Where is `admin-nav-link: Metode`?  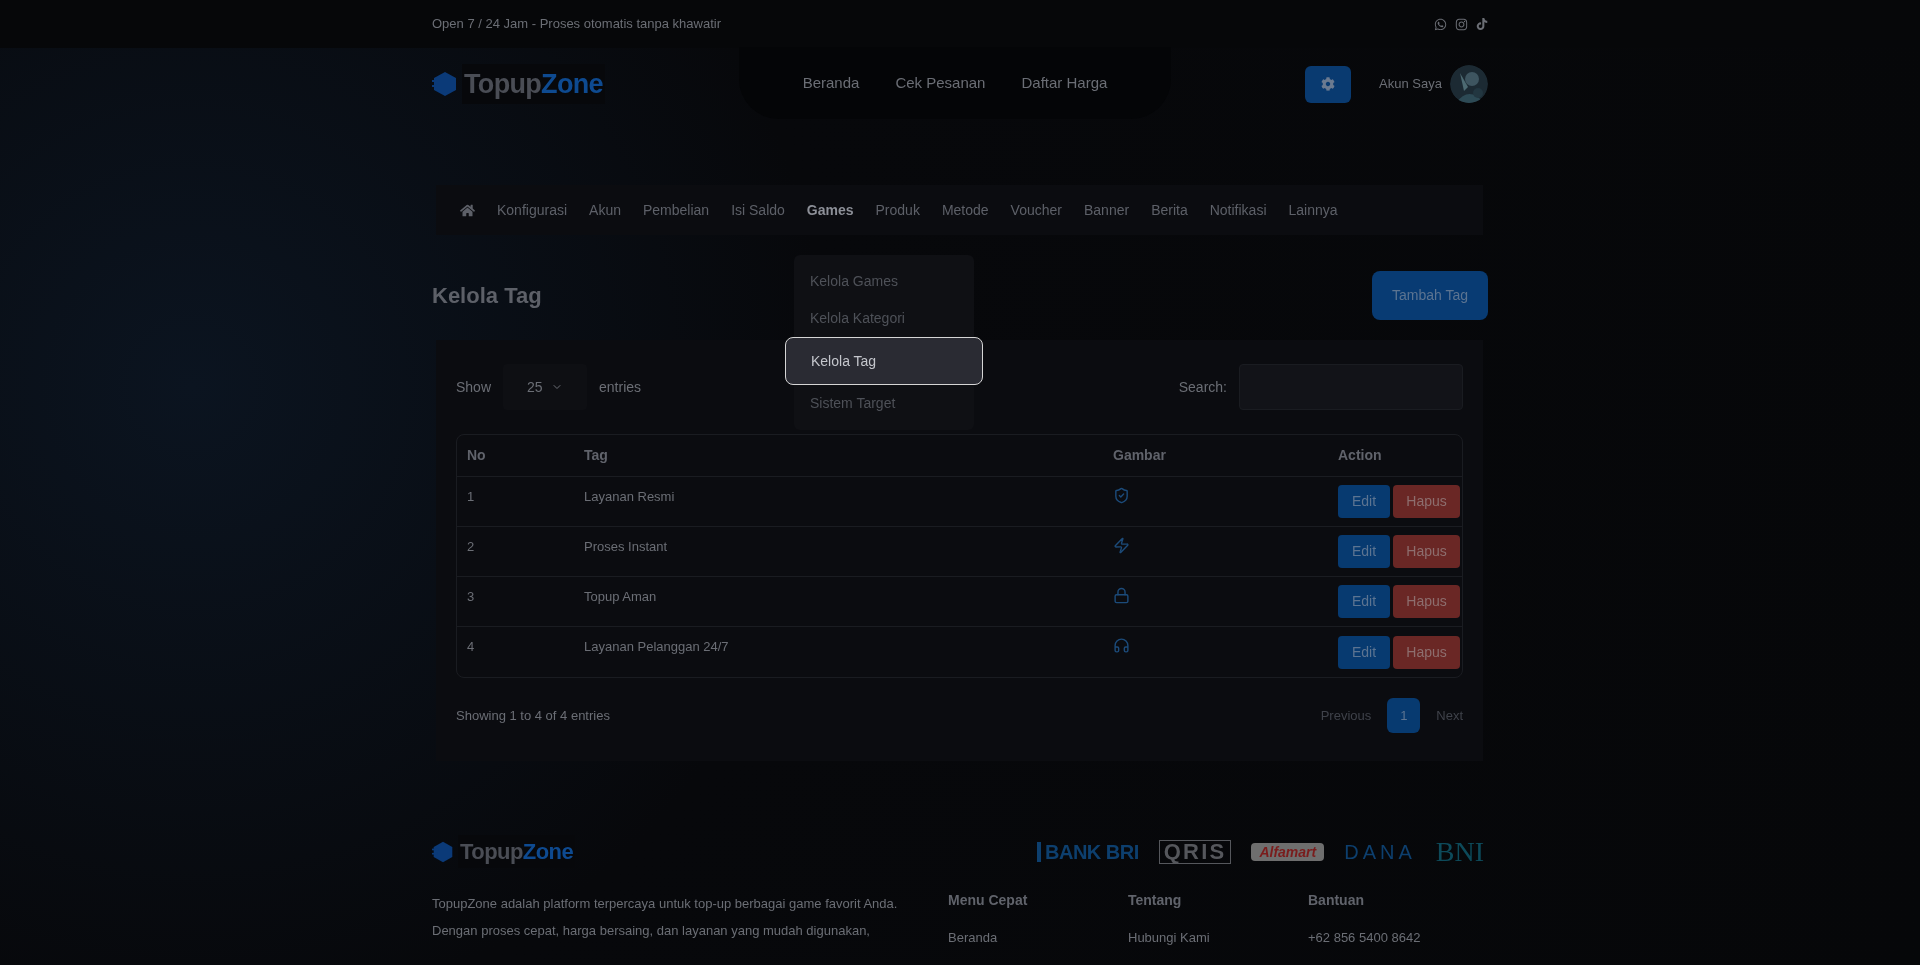
admin-nav-link: Metode is located at coordinates (965, 210).